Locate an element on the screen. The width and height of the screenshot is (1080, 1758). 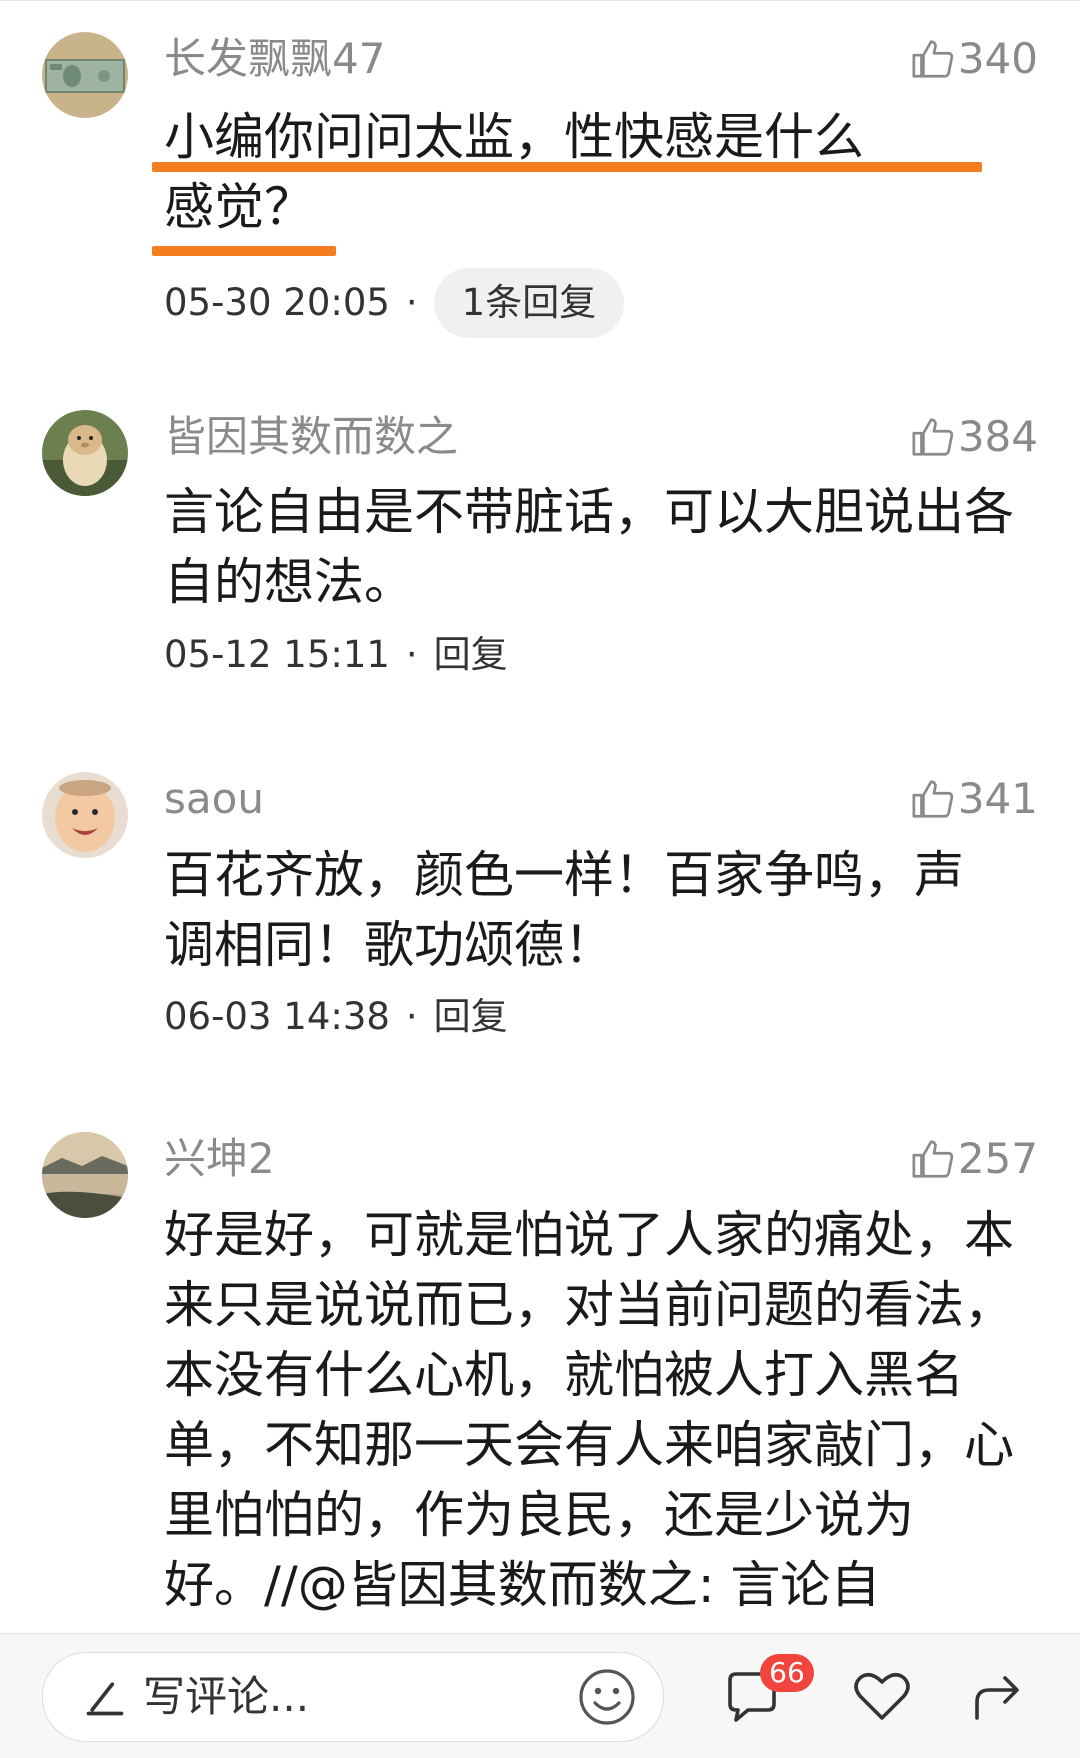
username: saou is located at coordinates (214, 799).